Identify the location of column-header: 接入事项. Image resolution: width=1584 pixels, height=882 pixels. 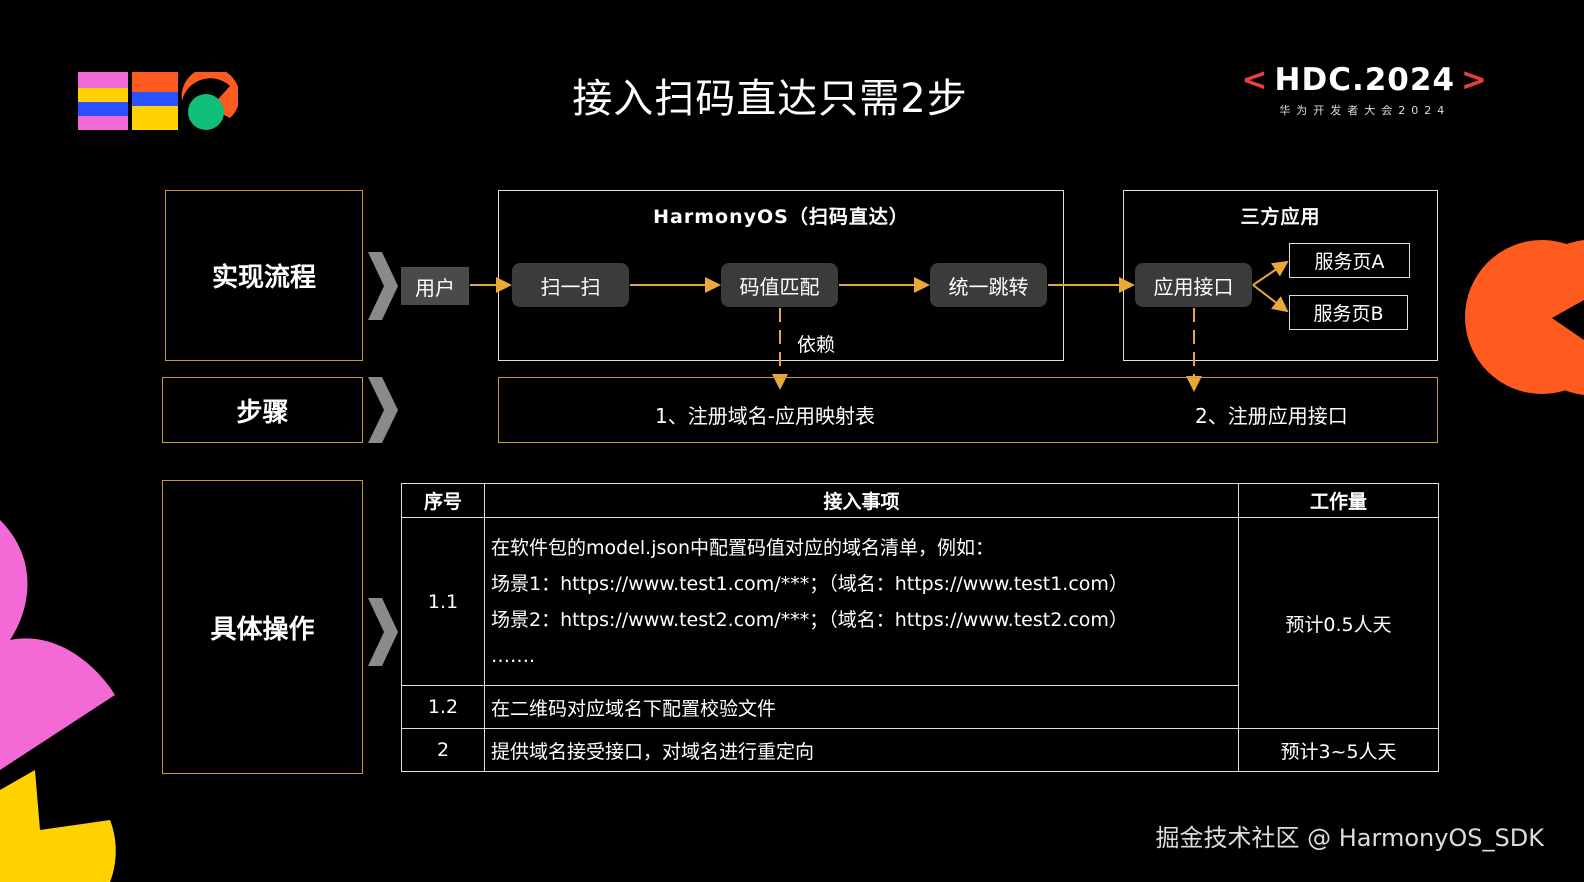
(861, 500).